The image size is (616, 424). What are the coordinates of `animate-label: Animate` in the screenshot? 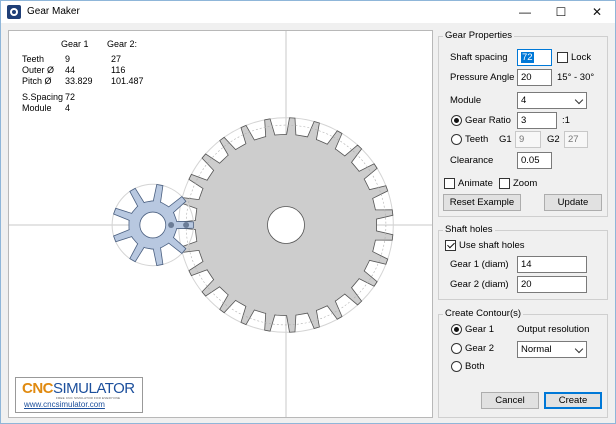 It's located at (475, 183).